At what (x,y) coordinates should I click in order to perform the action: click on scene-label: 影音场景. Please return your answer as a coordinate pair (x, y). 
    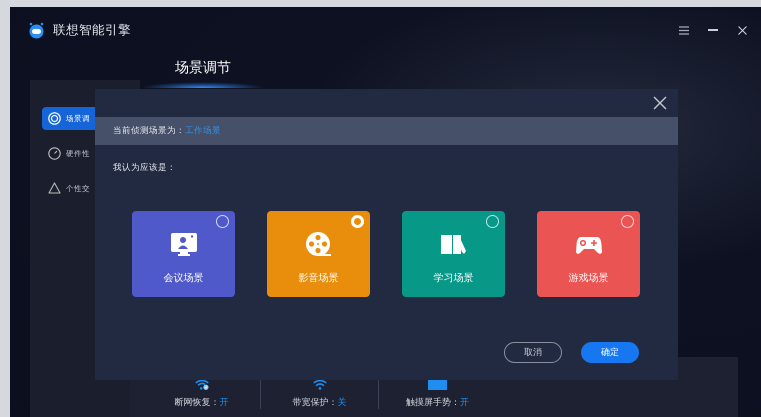
    Looking at the image, I should click on (318, 278).